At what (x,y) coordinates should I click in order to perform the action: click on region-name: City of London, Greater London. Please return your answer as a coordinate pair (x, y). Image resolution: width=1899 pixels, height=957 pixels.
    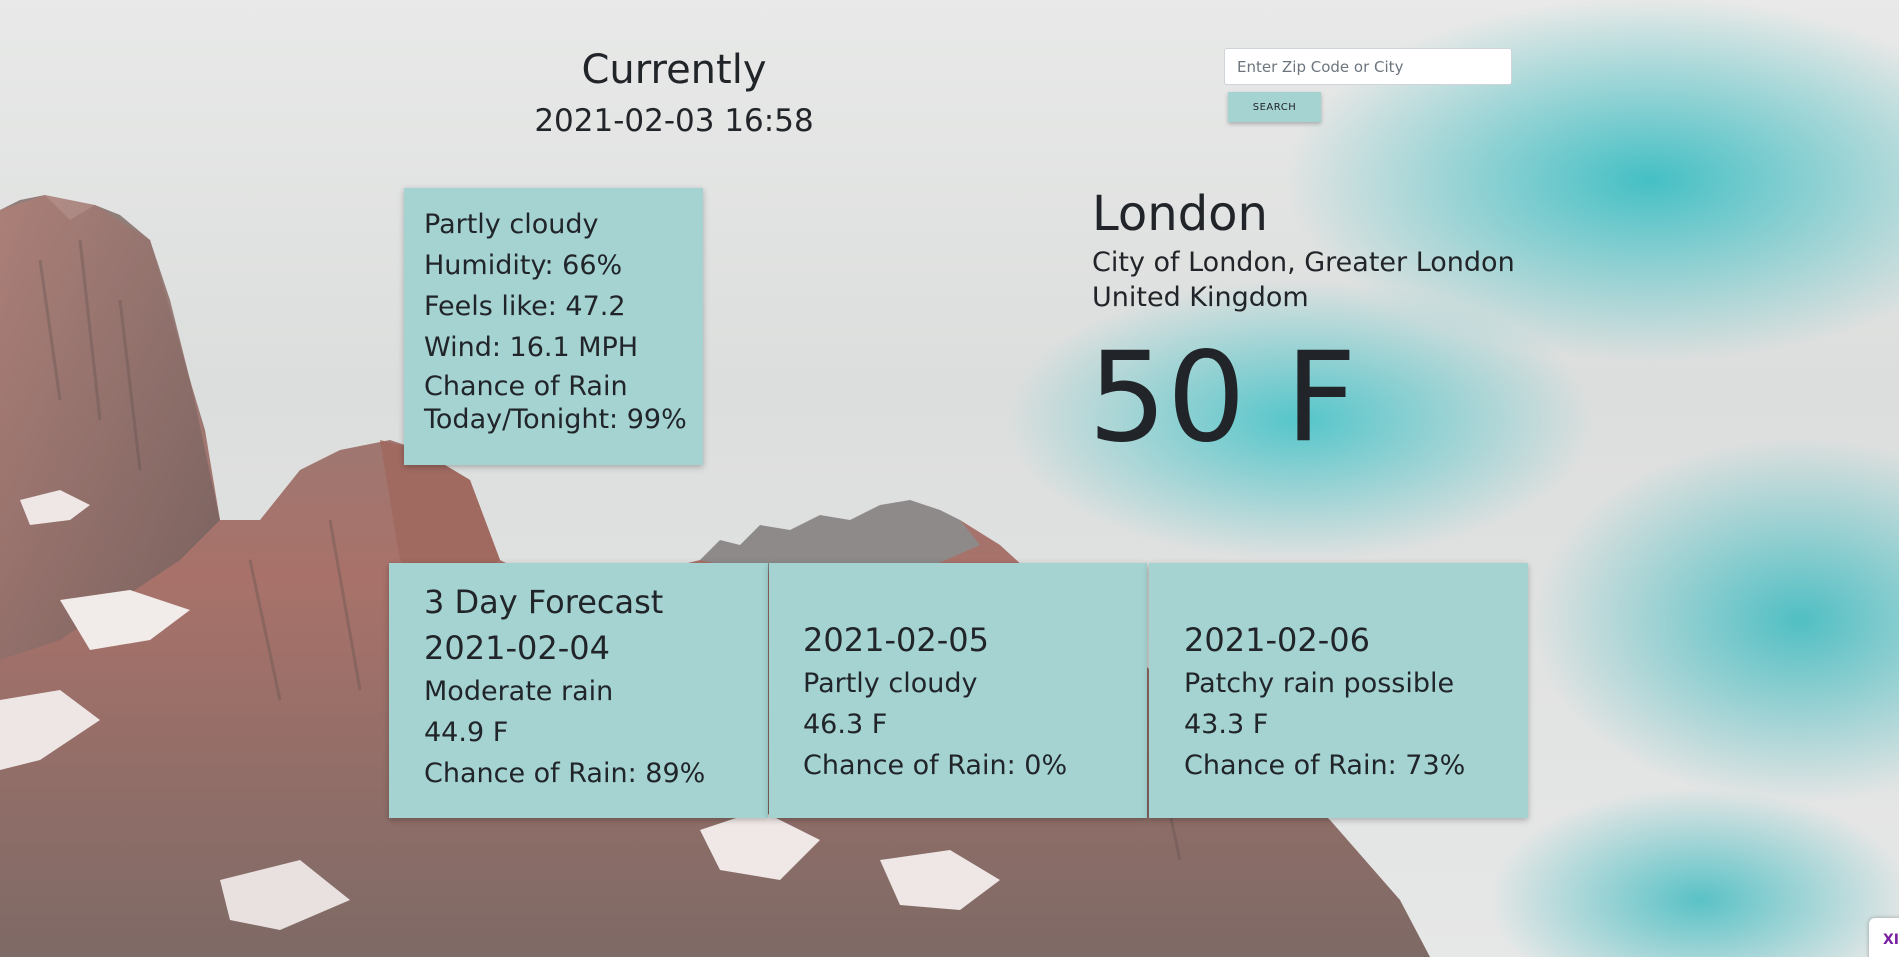
    Looking at the image, I should click on (1303, 262).